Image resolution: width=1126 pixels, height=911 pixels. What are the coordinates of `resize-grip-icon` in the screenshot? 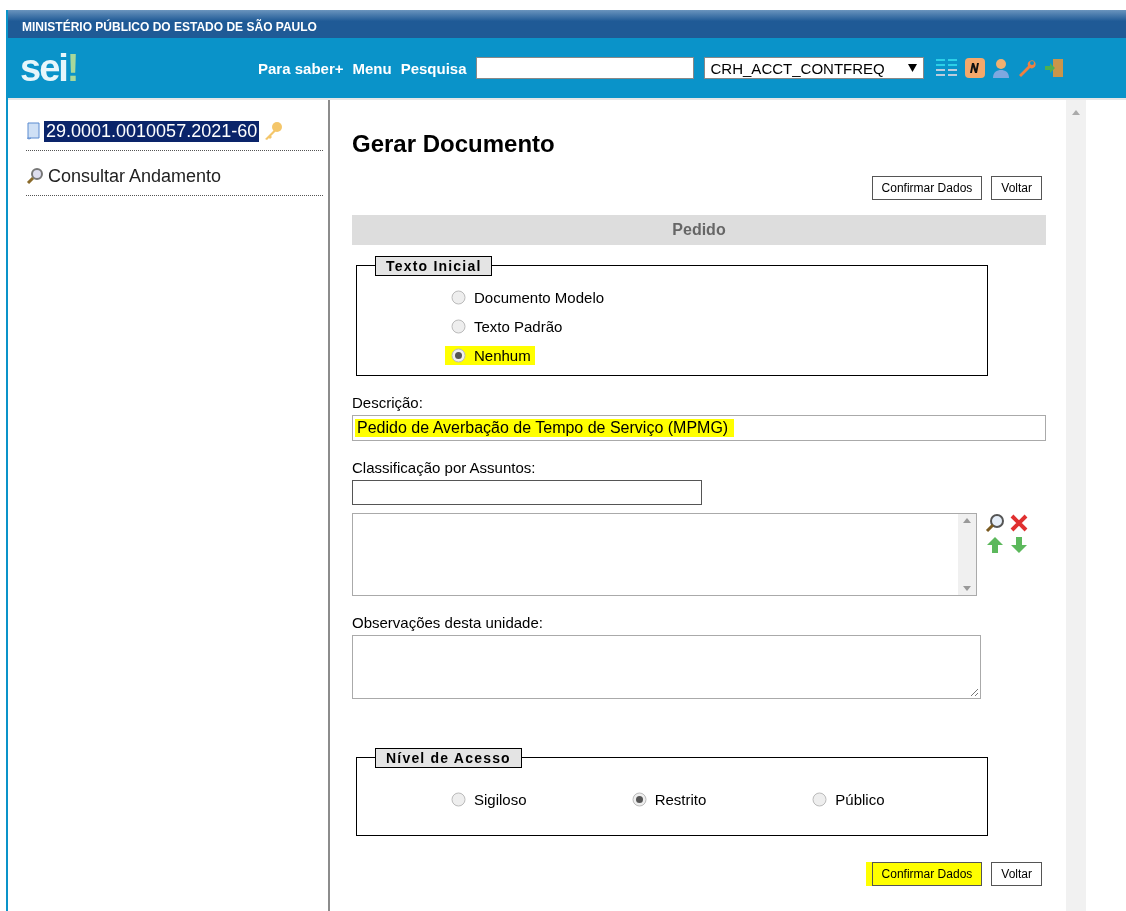 It's located at (974, 692).